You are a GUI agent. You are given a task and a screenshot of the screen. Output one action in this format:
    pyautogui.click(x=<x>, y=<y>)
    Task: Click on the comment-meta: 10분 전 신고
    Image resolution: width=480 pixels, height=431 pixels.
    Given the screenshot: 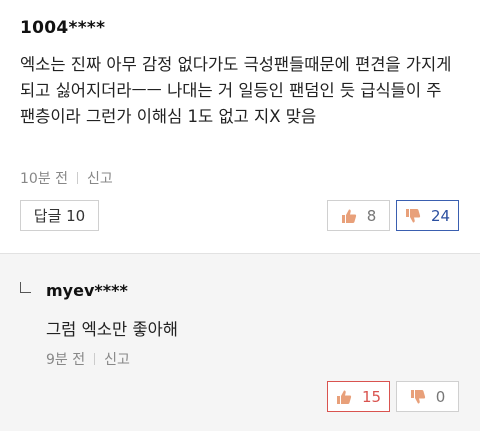 What is the action you would take?
    pyautogui.click(x=66, y=178)
    